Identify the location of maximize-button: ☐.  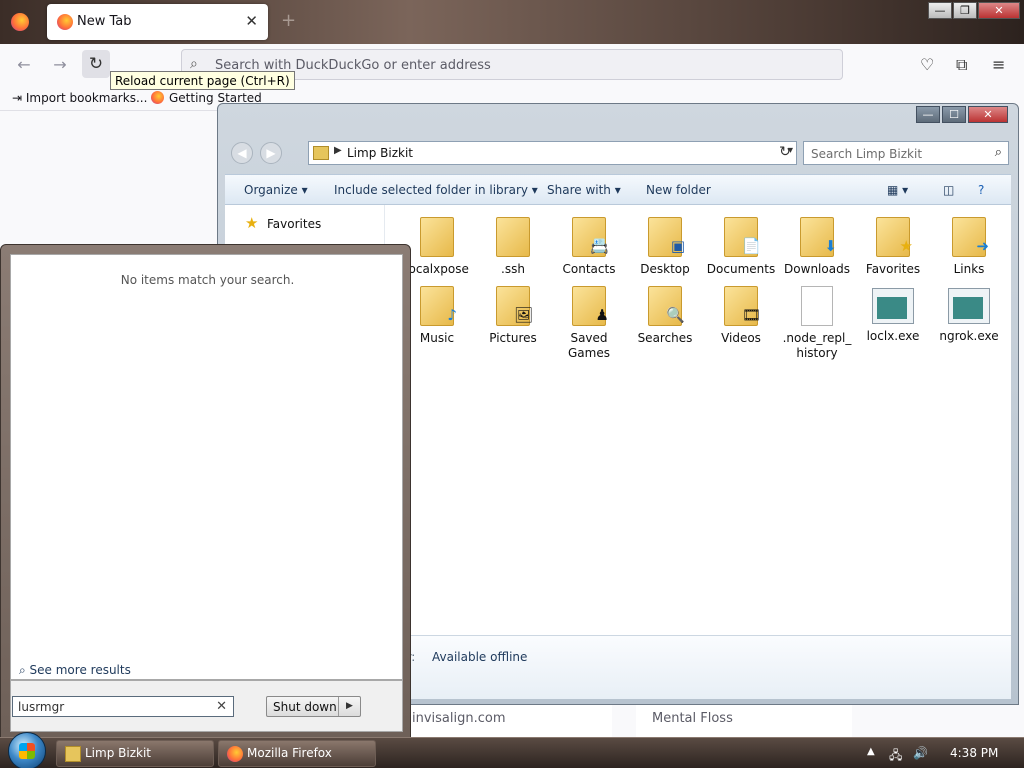
(954, 114).